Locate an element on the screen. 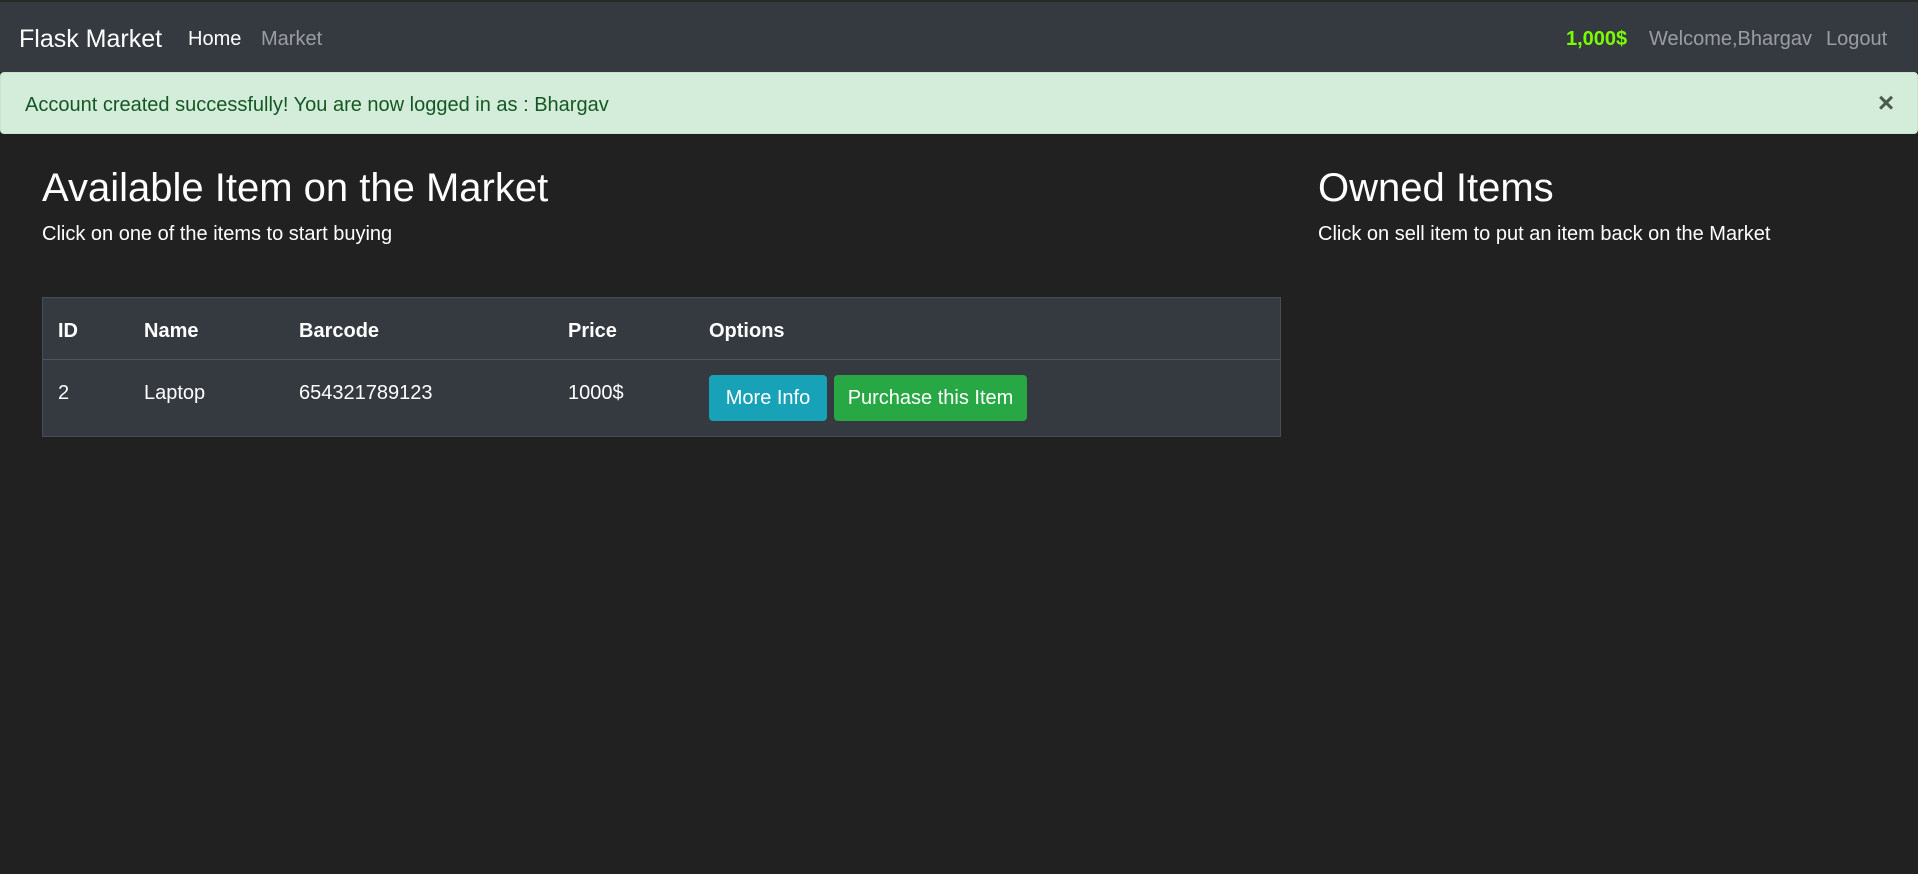 The width and height of the screenshot is (1918, 874). purchase-item-button: Purchase this Item is located at coordinates (930, 398).